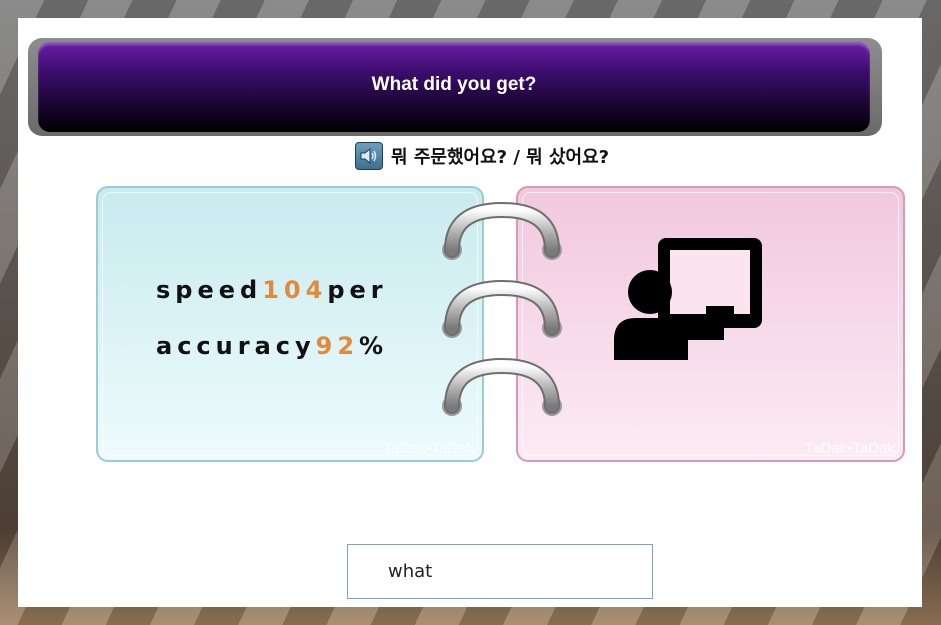  I want to click on accuracy-stat: accuracy92%, so click(272, 346).